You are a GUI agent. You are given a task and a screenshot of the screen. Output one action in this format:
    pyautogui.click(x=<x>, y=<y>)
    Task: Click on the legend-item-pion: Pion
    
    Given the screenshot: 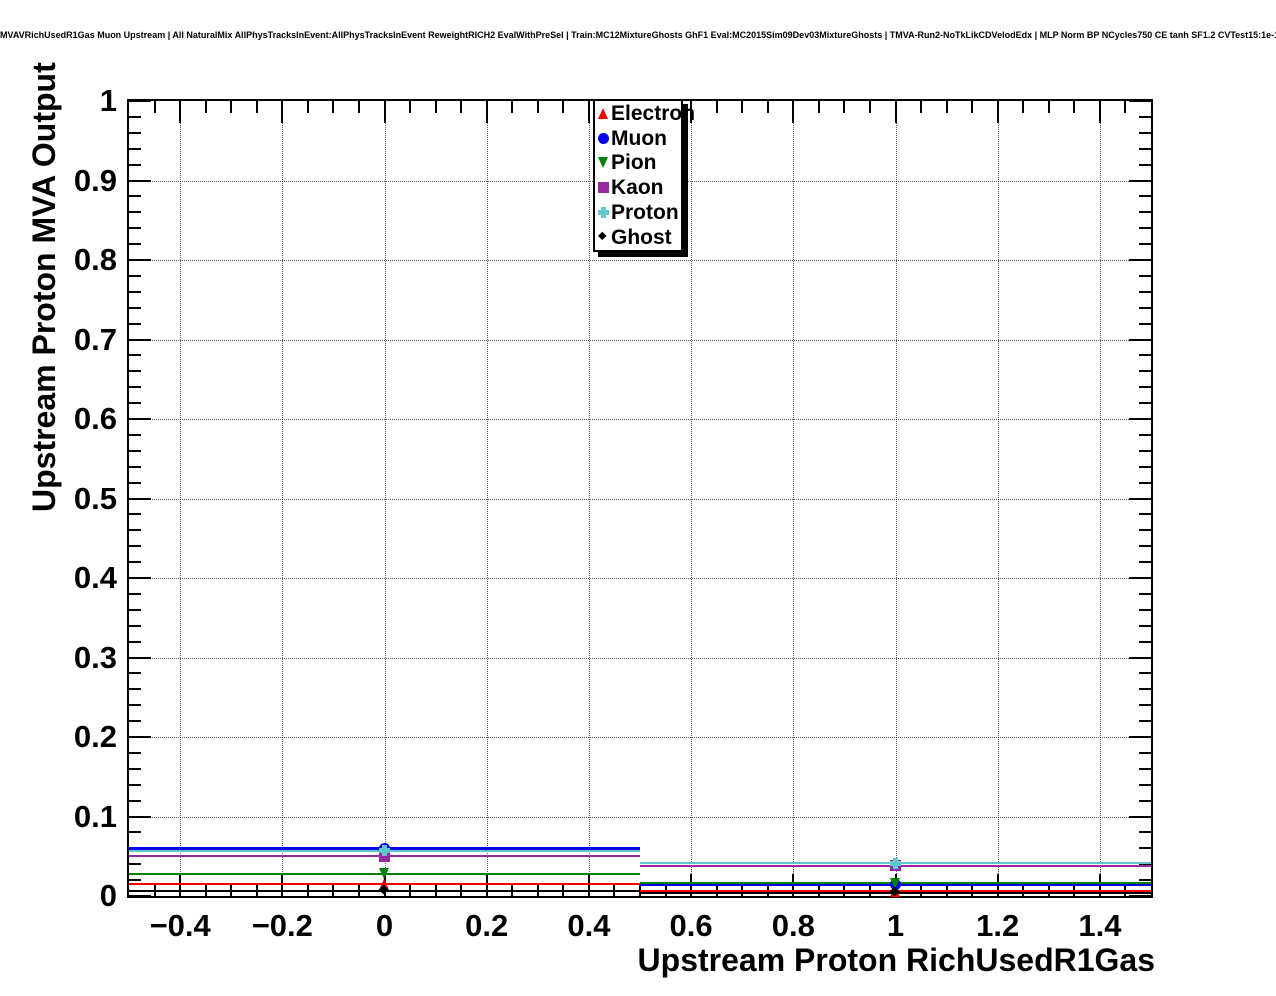 What is the action you would take?
    pyautogui.click(x=638, y=163)
    